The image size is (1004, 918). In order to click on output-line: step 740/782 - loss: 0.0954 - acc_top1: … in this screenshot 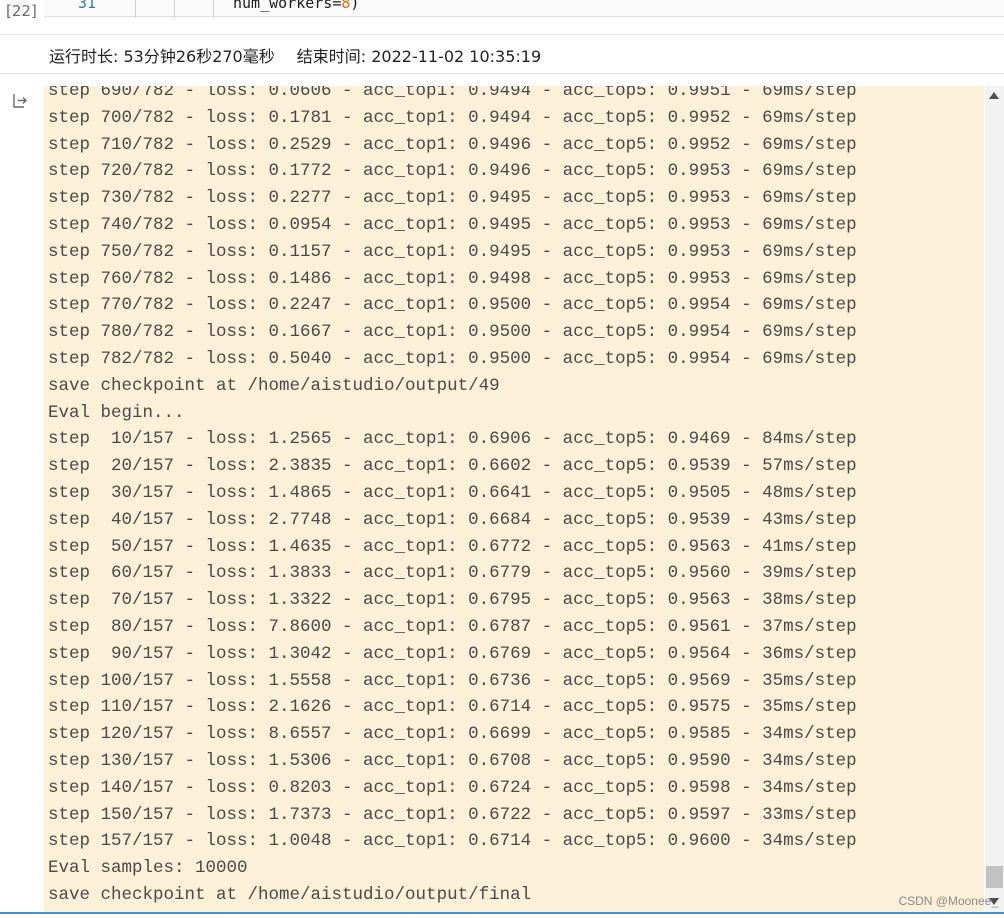, I will do `click(452, 224)`.